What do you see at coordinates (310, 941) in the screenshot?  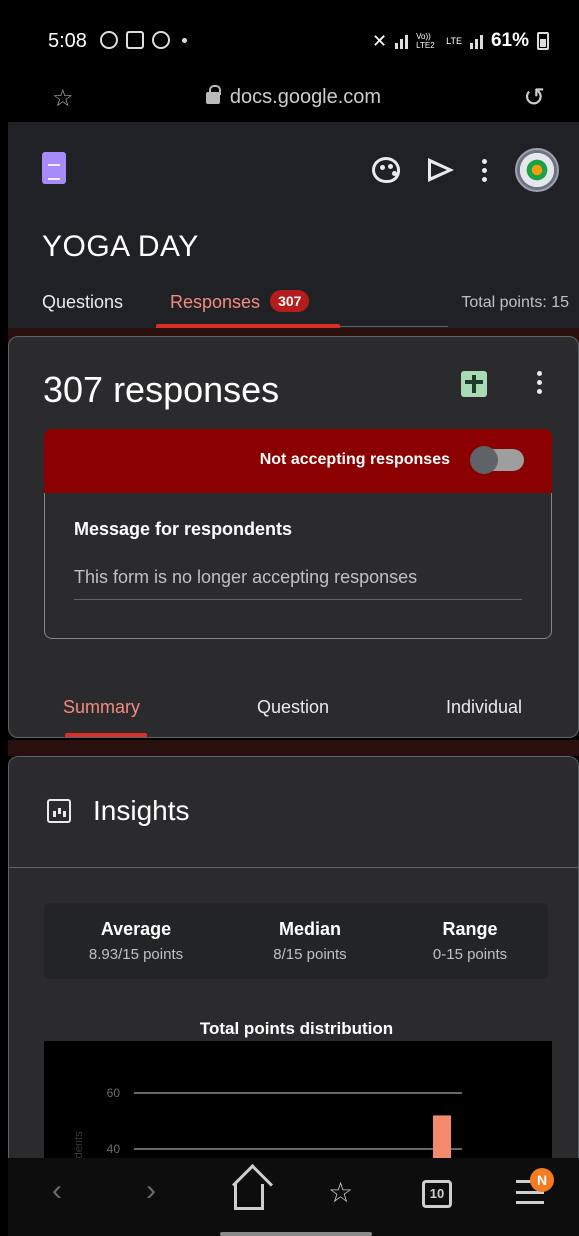 I see `stat-median: Median 8/15 points` at bounding box center [310, 941].